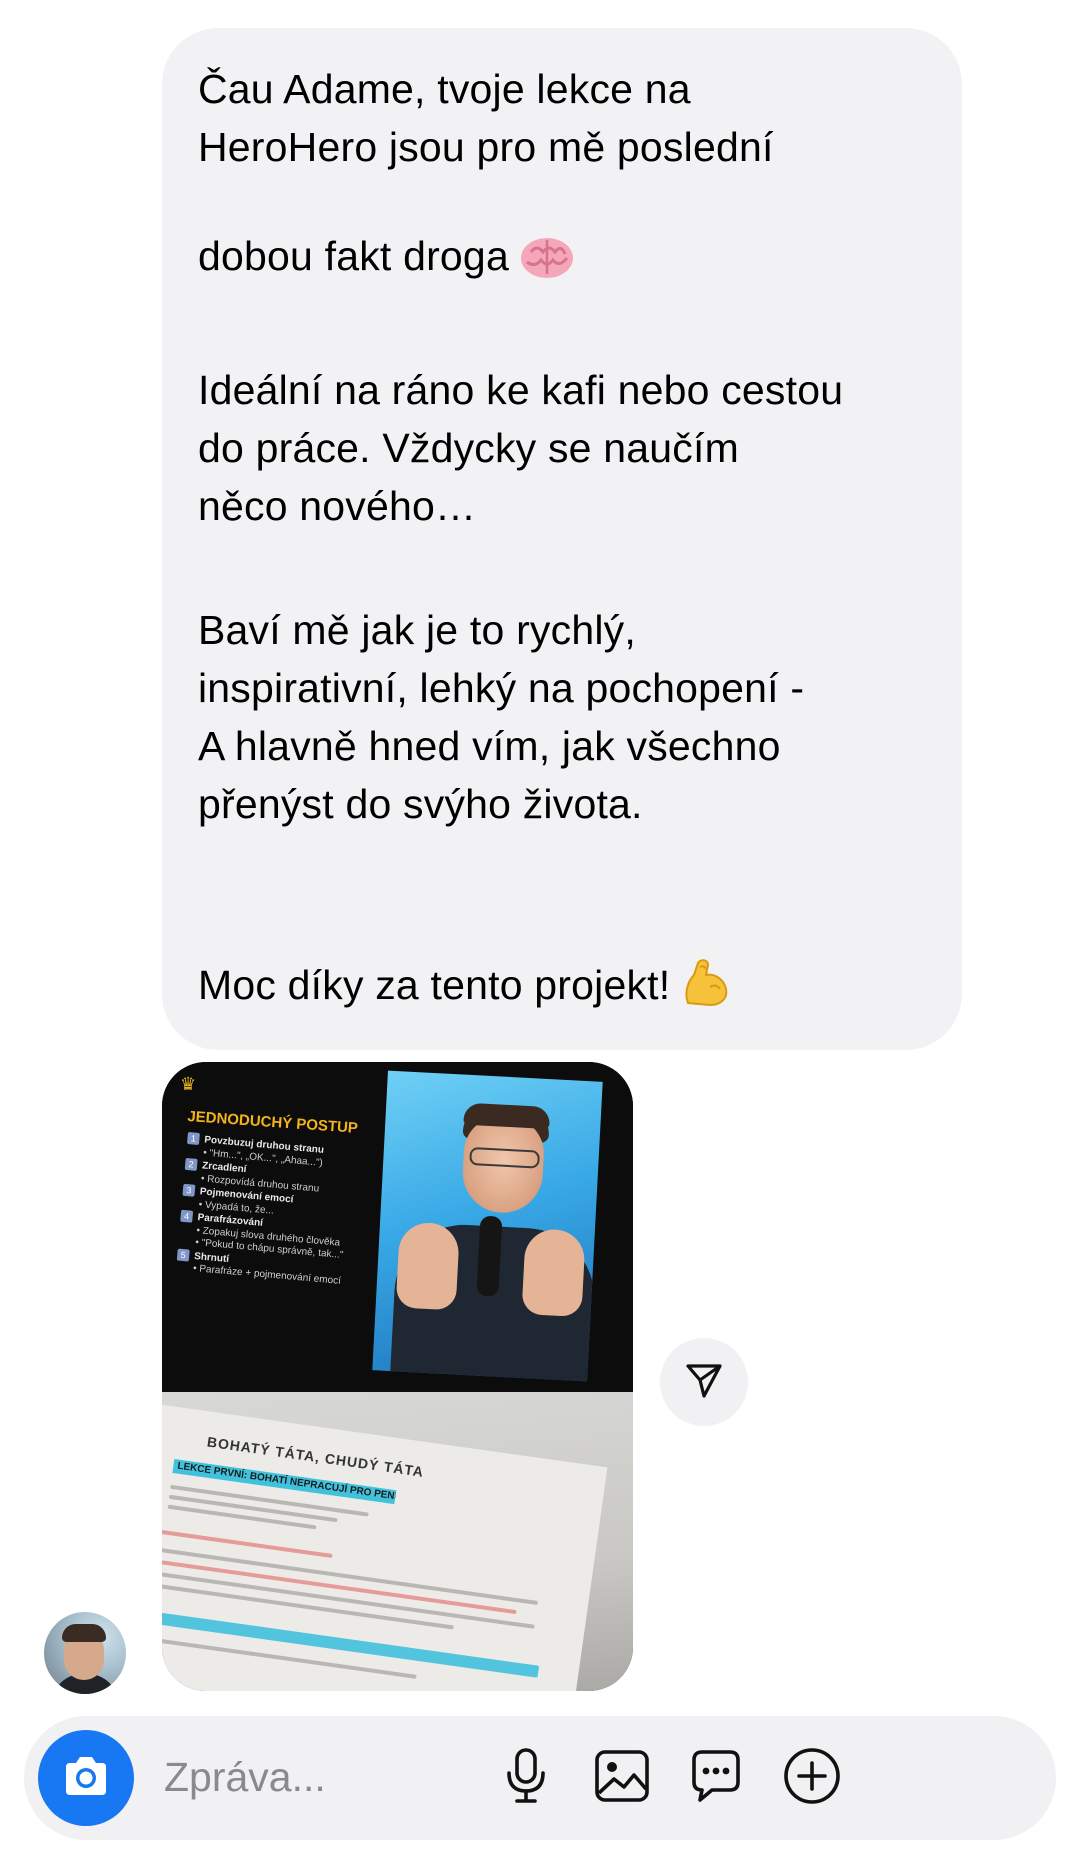 The image size is (1080, 1862). I want to click on plus-circle-icon, so click(812, 1778).